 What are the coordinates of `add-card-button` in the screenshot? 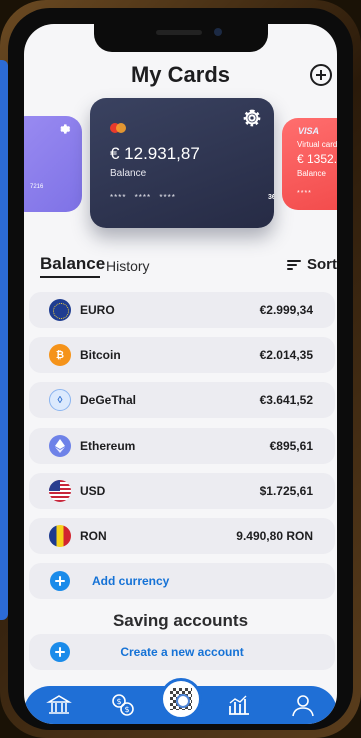 It's located at (321, 75).